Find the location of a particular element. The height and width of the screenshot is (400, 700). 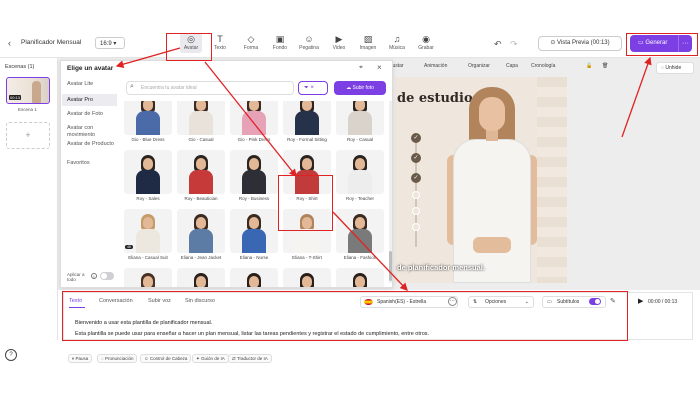

empty-circle-icon is located at coordinates (416, 211).